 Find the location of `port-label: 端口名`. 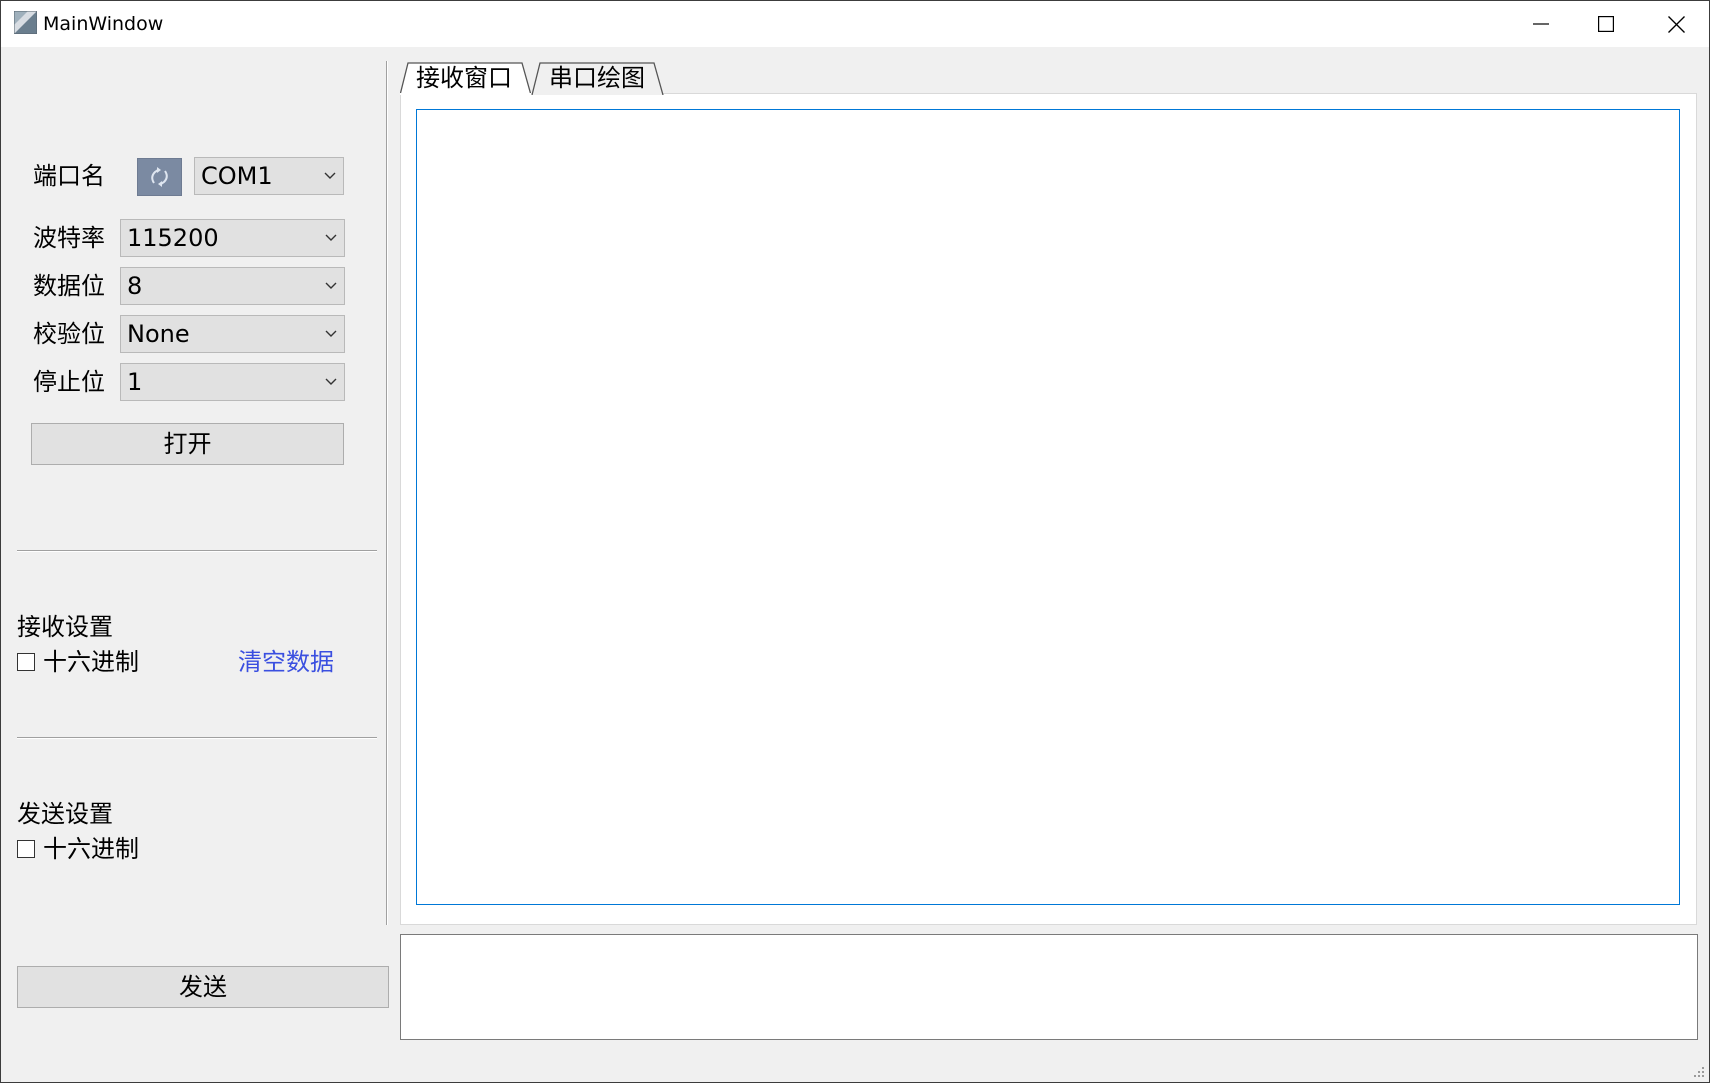

port-label: 端口名 is located at coordinates (69, 176).